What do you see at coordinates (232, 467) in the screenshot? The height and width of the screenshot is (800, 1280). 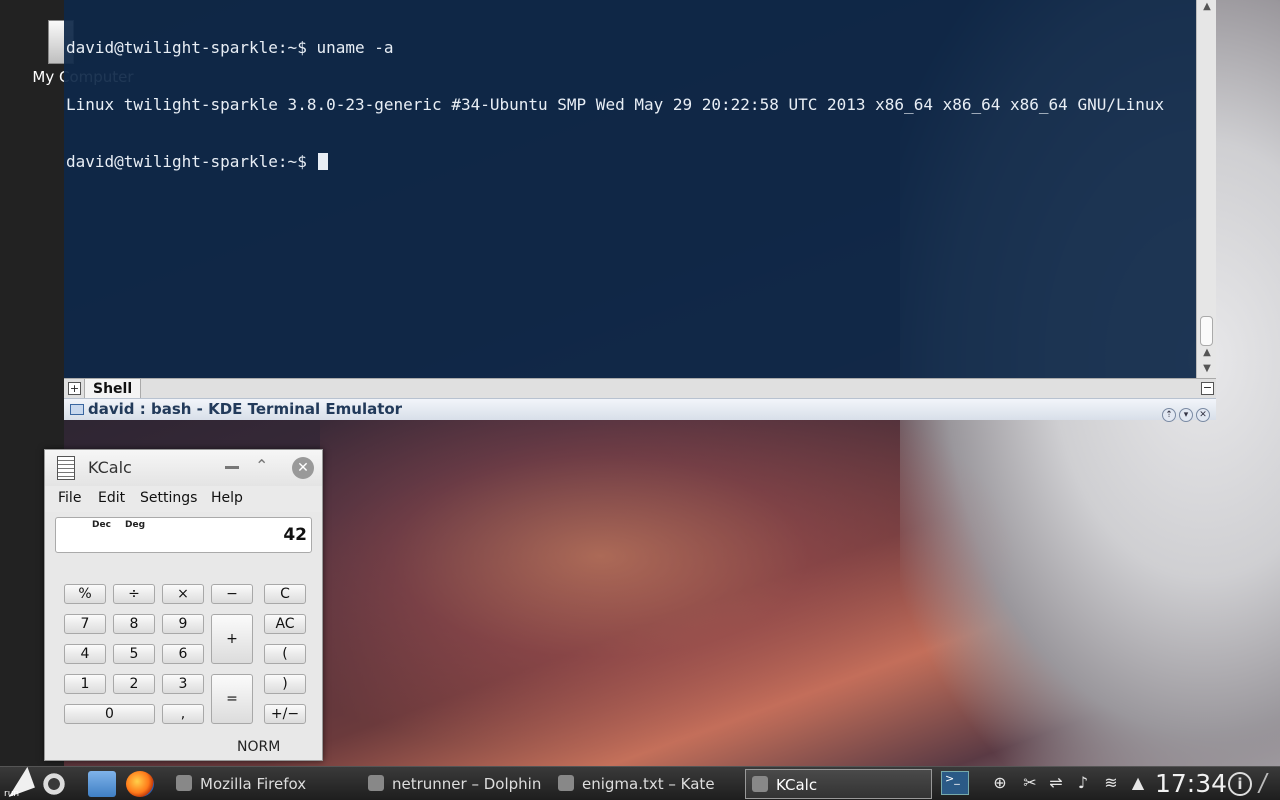 I see `minimize-icon` at bounding box center [232, 467].